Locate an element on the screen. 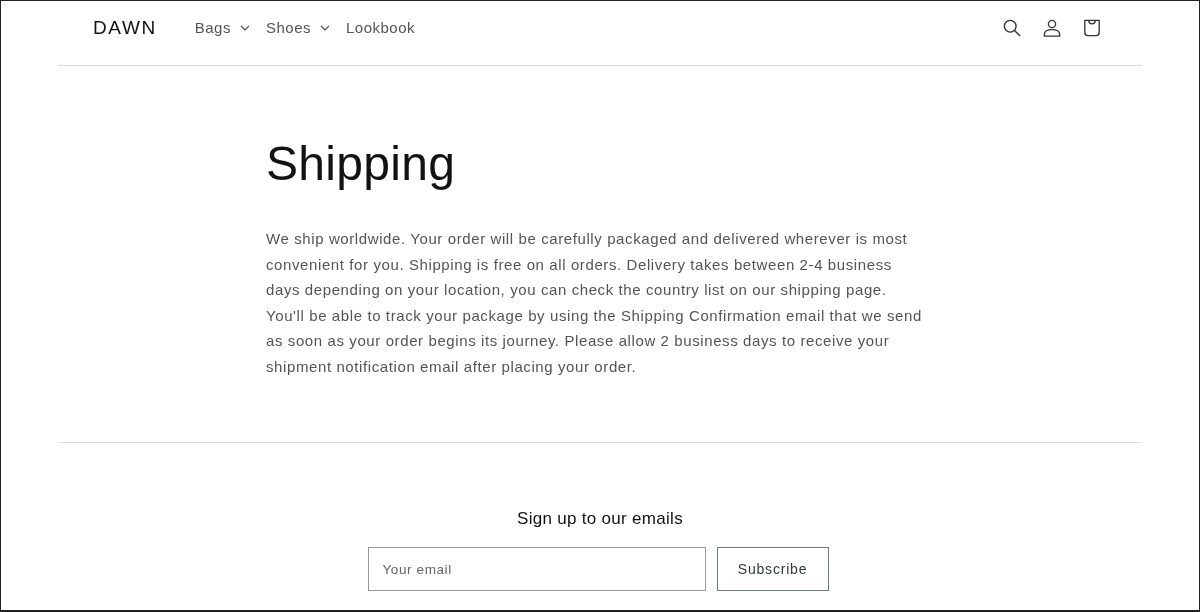  newsletter-heading: Sign up to our emails is located at coordinates (600, 519).